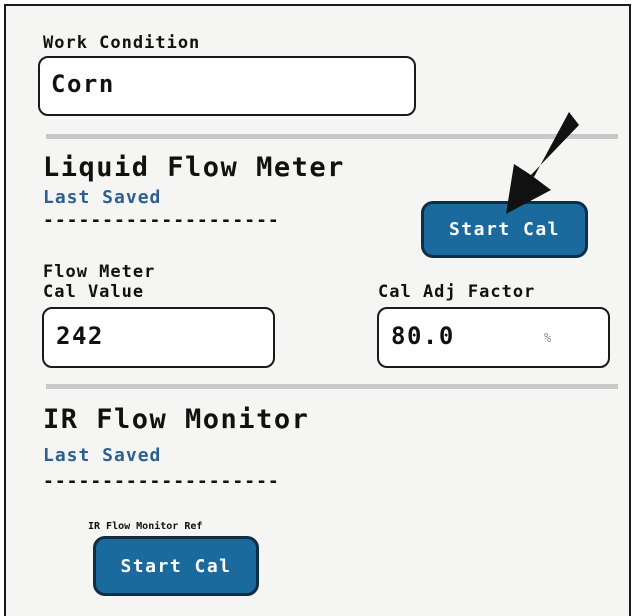 This screenshot has width=635, height=616. Describe the element at coordinates (158, 337) in the screenshot. I see `cal-value-field: 242` at that location.